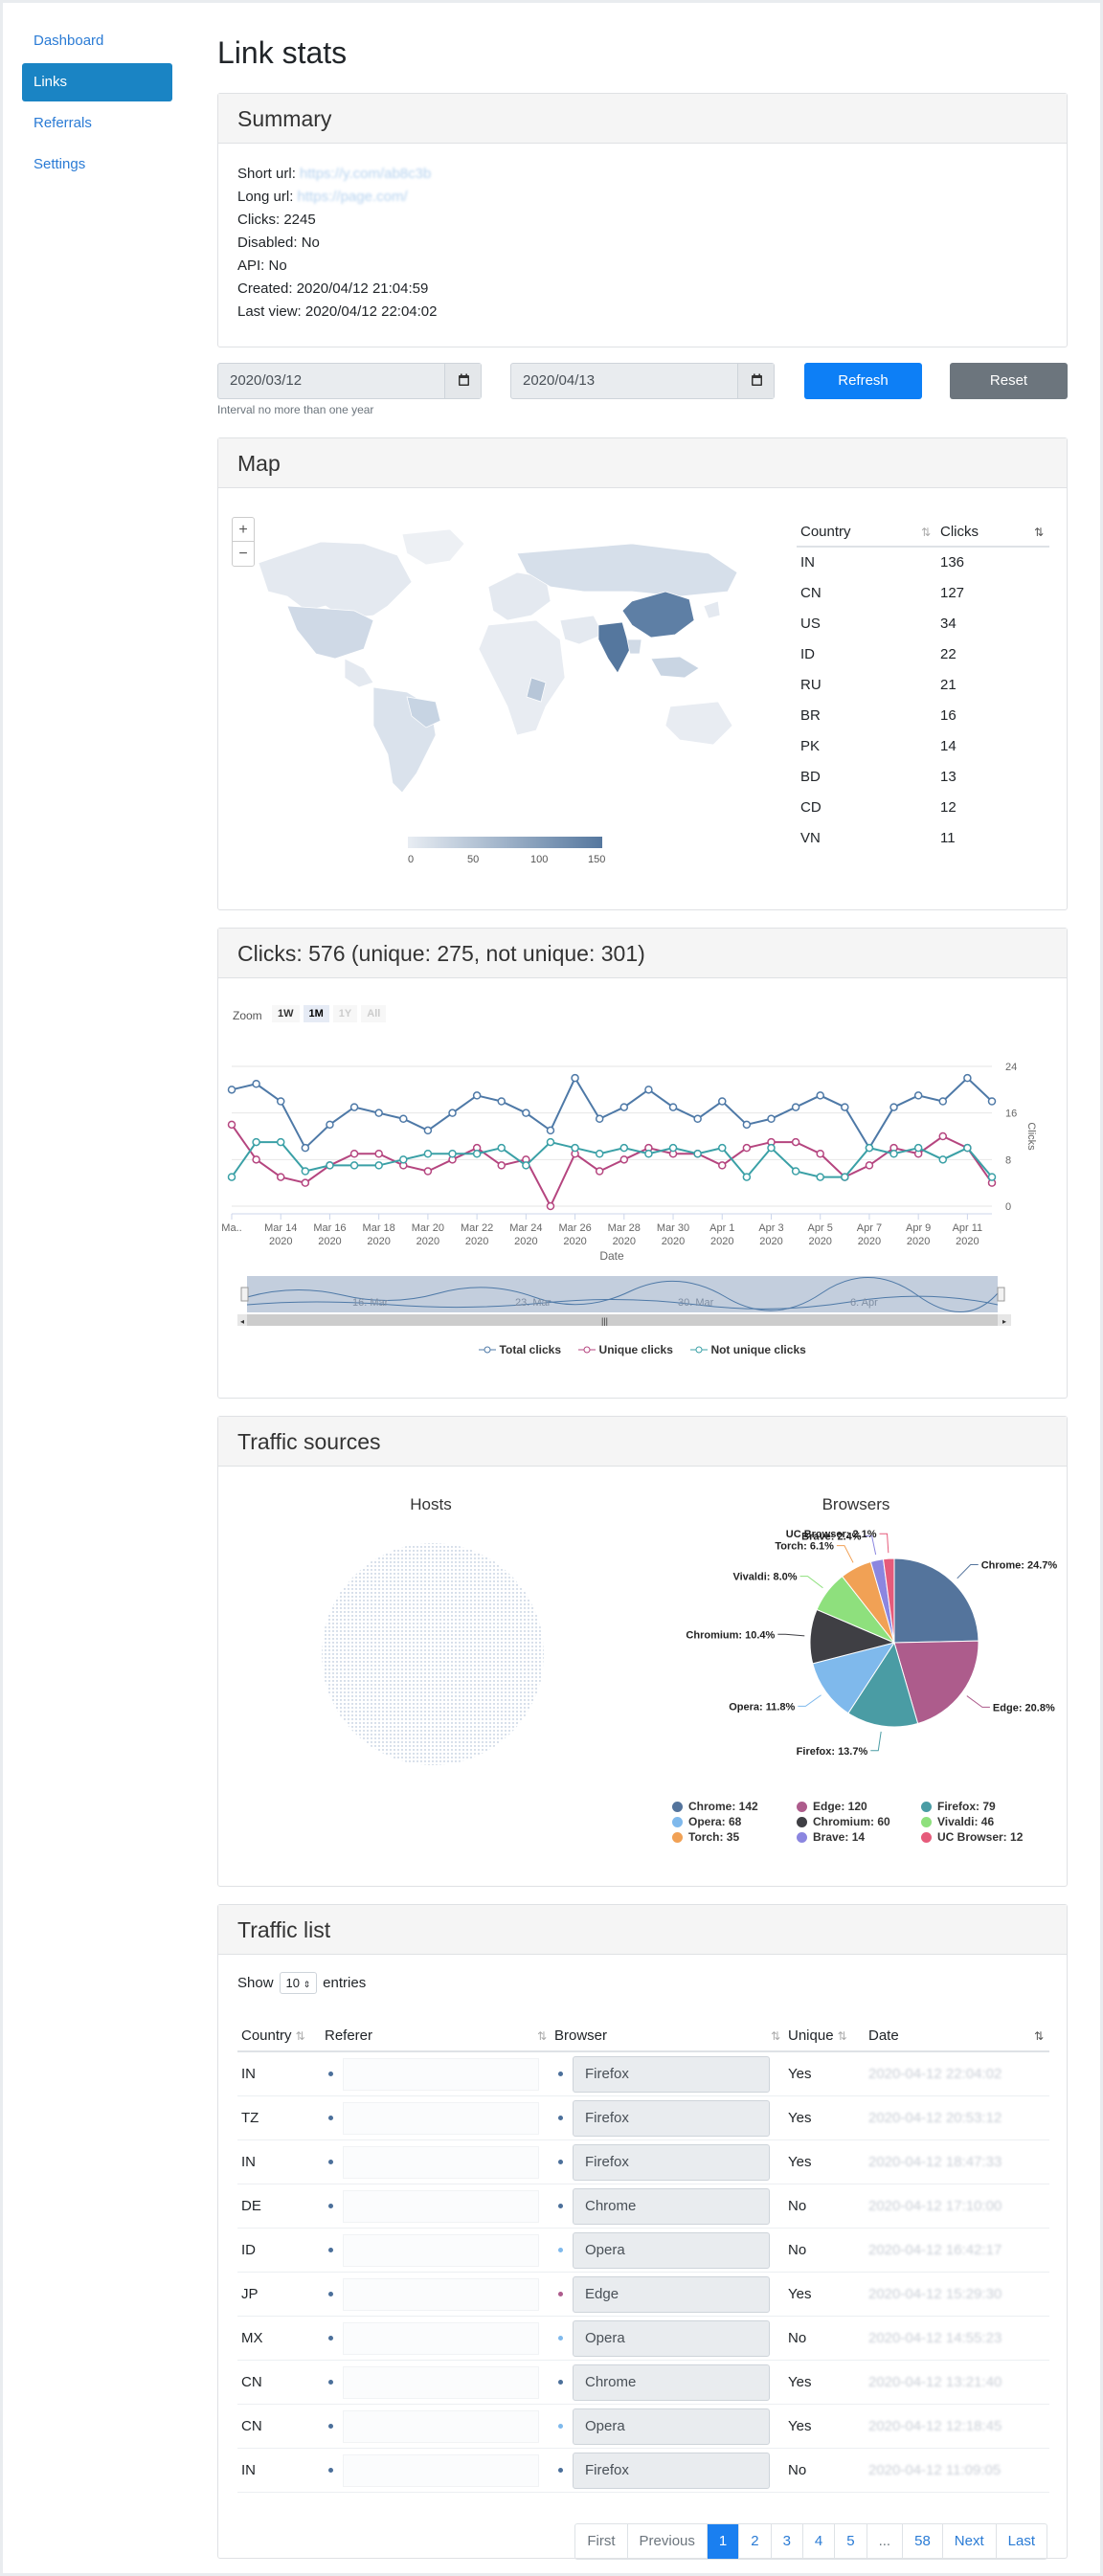 The width and height of the screenshot is (1103, 2576). Describe the element at coordinates (244, 1295) in the screenshot. I see `navigator-handle-left` at that location.